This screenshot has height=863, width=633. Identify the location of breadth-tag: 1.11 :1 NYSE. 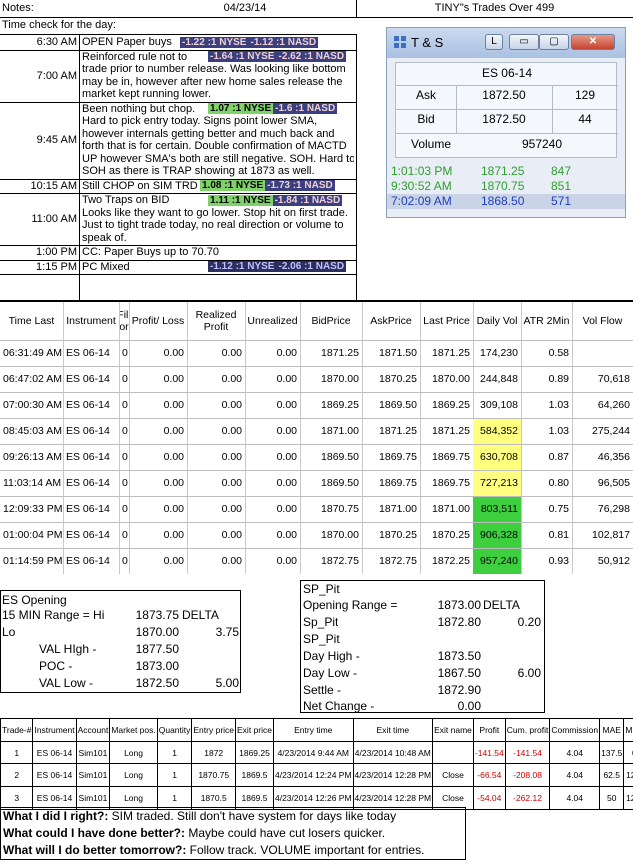
(240, 200).